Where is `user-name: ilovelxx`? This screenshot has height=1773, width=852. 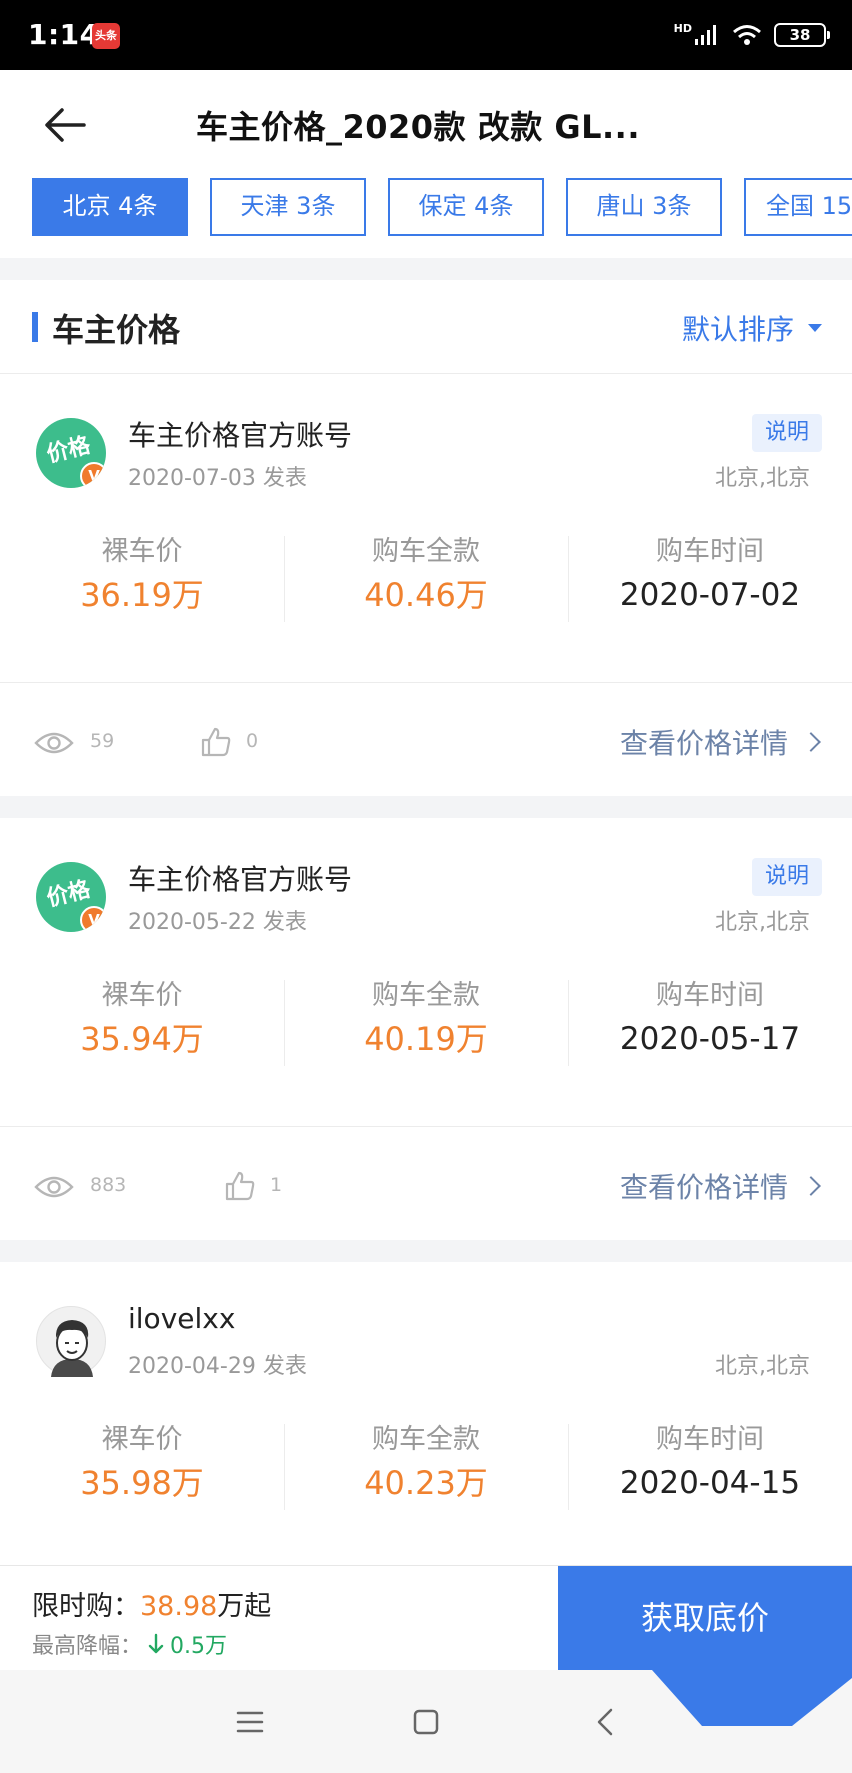
user-name: ilovelxx is located at coordinates (181, 1318).